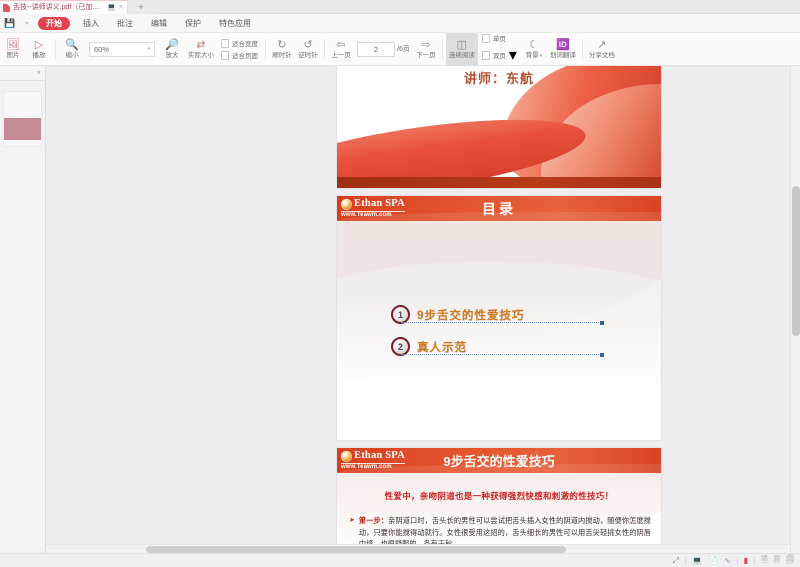 The height and width of the screenshot is (567, 800). I want to click on share-button: ↗ 分享文档, so click(602, 49).